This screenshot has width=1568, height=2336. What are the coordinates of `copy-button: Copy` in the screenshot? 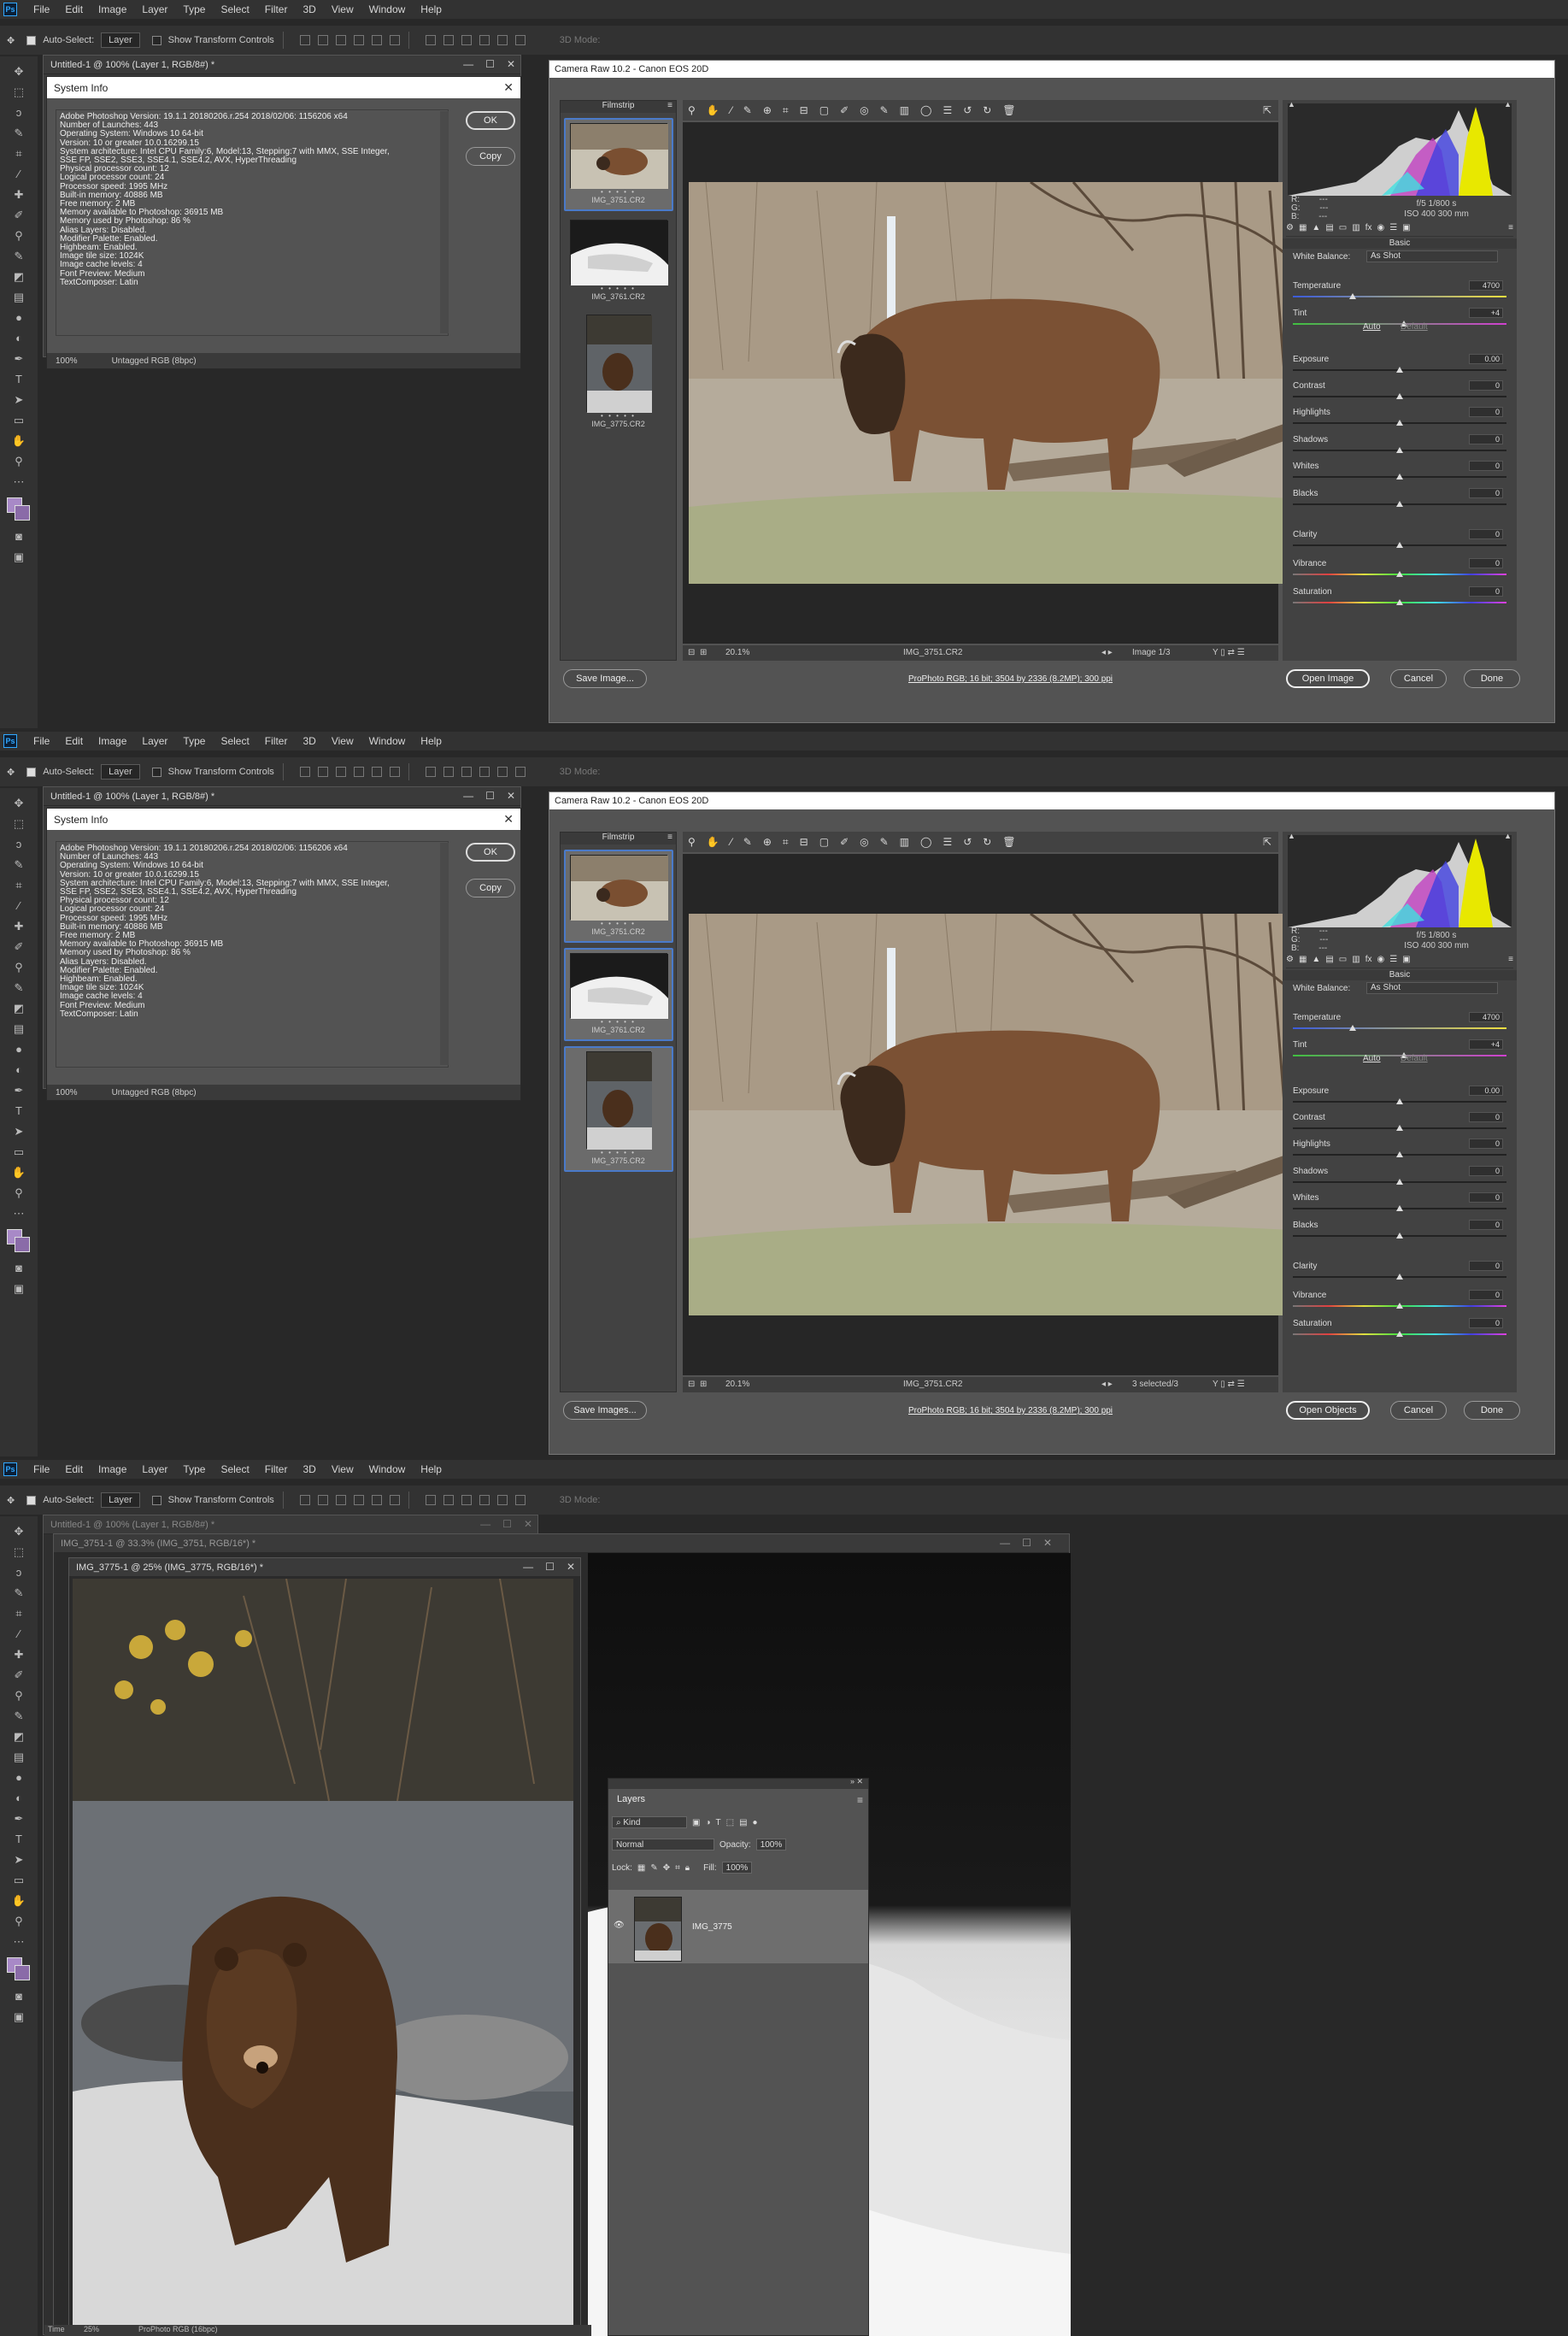 It's located at (490, 888).